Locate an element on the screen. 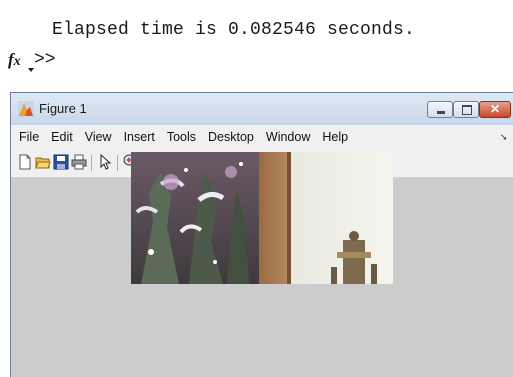  close-button is located at coordinates (495, 109).